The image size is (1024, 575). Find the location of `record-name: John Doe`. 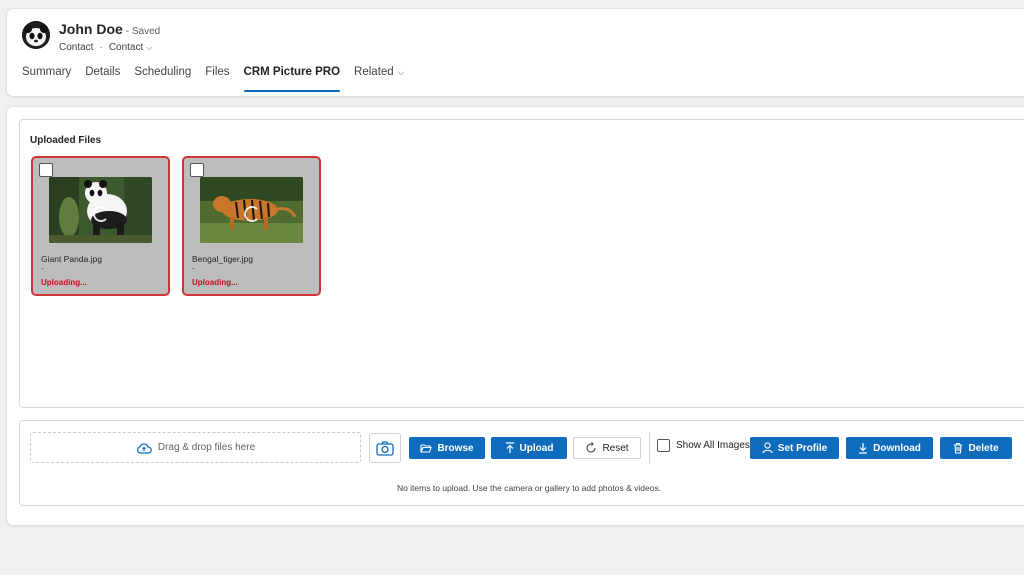

record-name: John Doe is located at coordinates (91, 29).